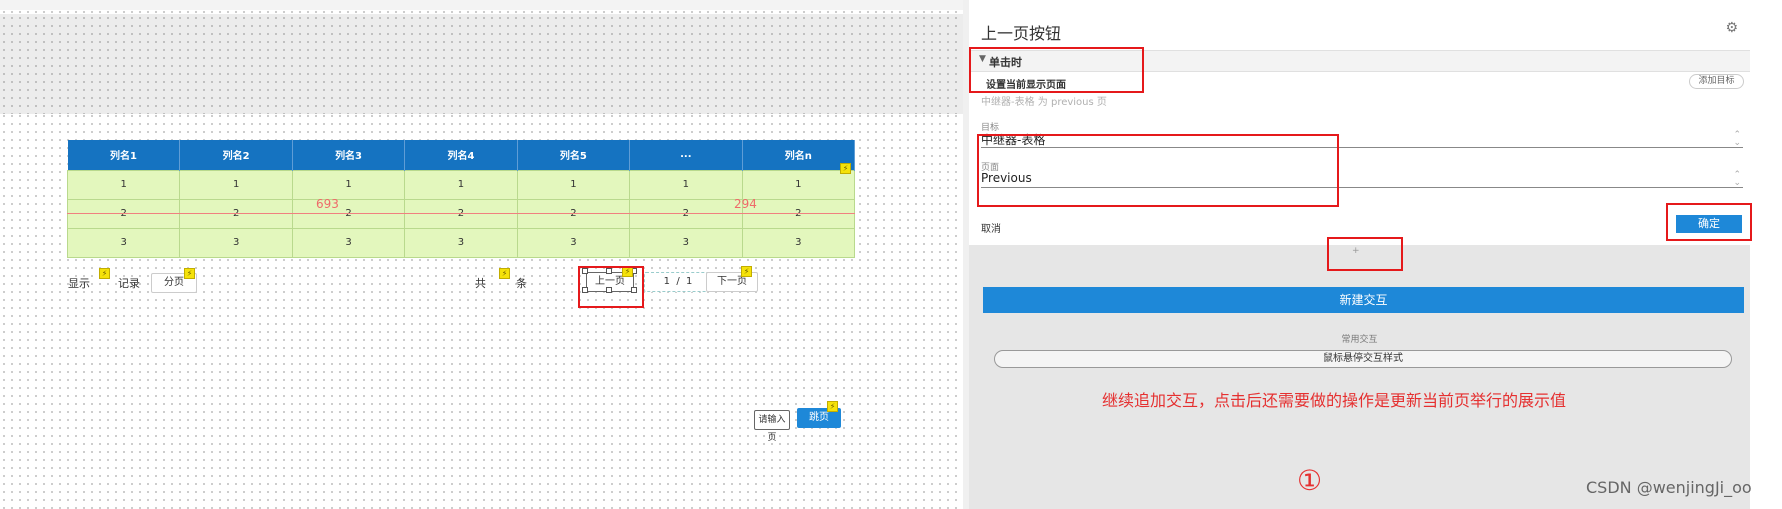  Describe the element at coordinates (1731, 28) in the screenshot. I see `sliders-icon: ⚙` at that location.